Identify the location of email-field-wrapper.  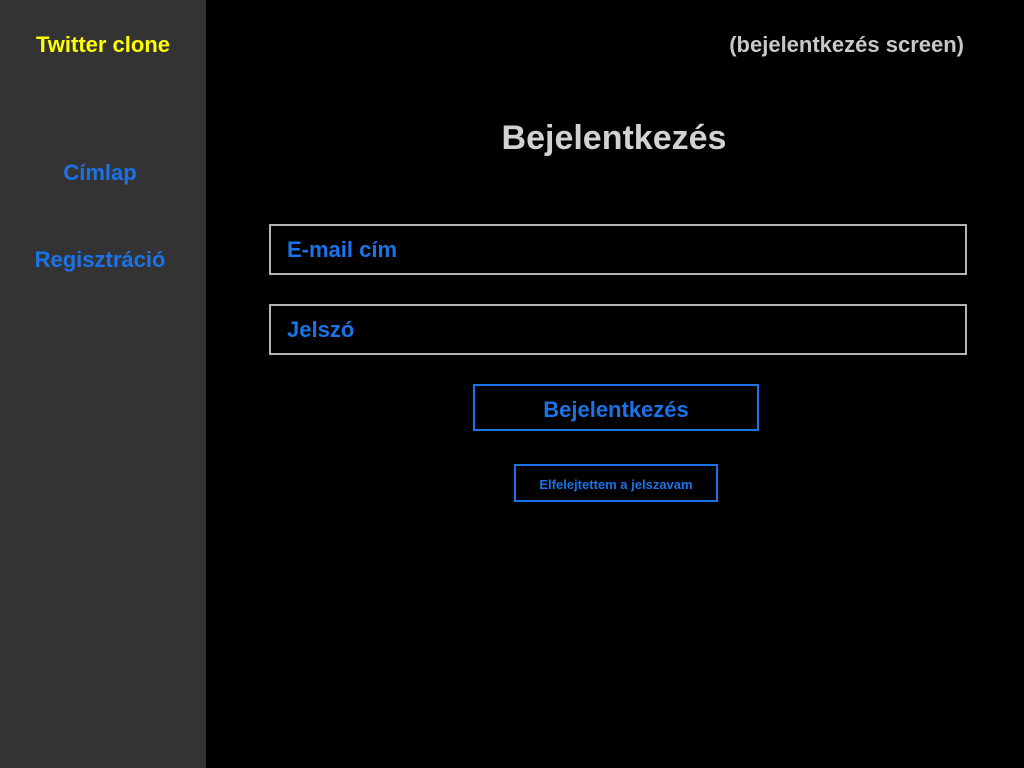
(618, 249).